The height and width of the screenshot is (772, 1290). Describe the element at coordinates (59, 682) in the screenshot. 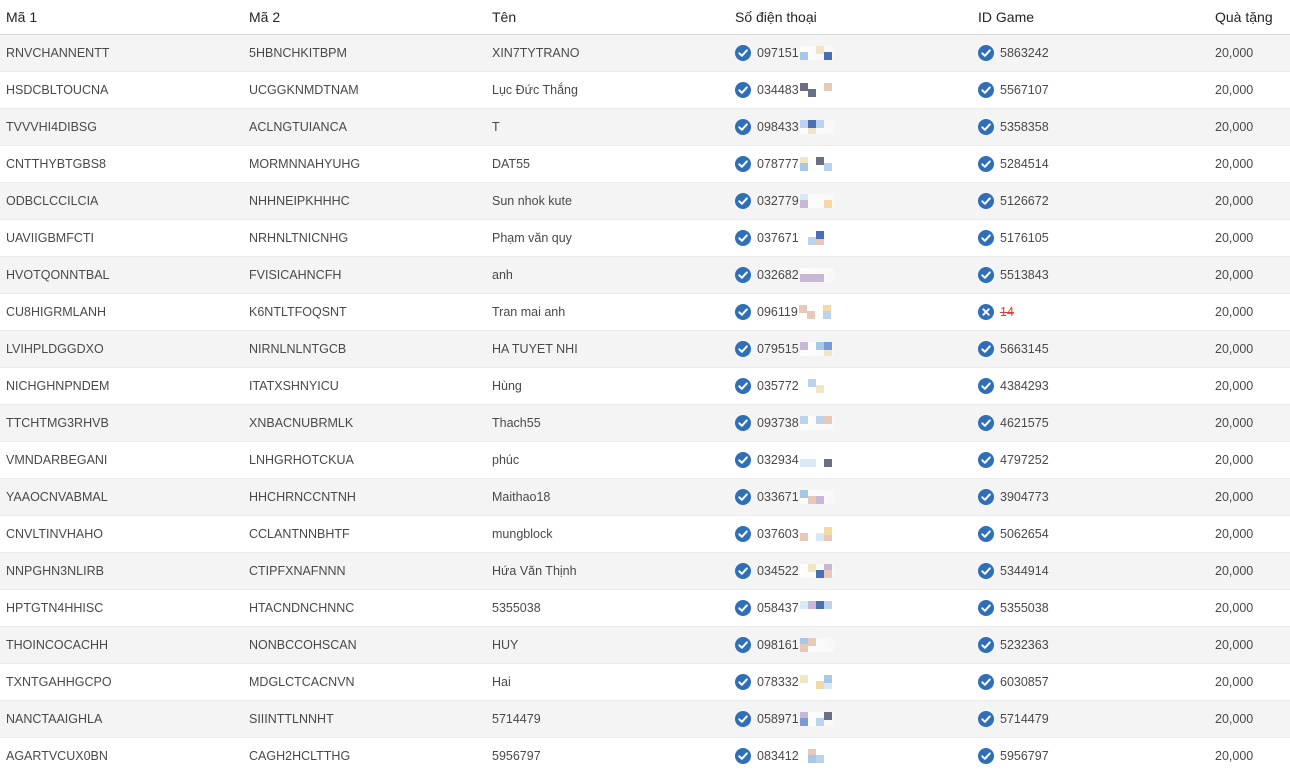

I see `ma1-value: TXNTGAHHGCPO` at that location.